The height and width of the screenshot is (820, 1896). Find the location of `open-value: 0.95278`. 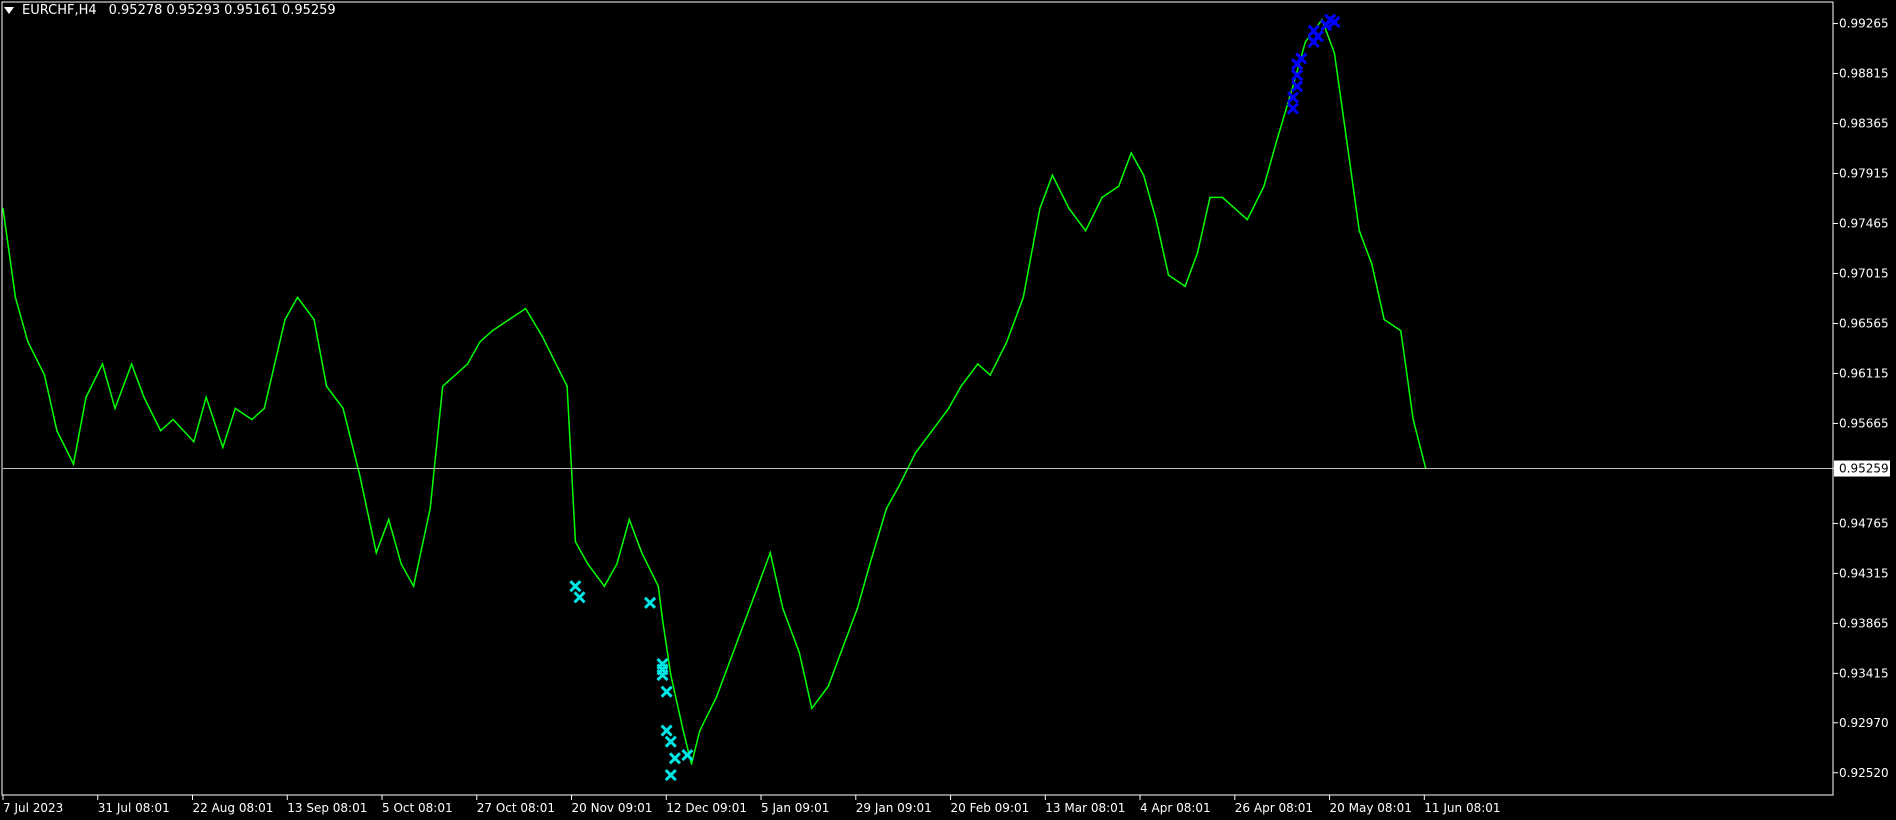

open-value: 0.95278 is located at coordinates (135, 10).